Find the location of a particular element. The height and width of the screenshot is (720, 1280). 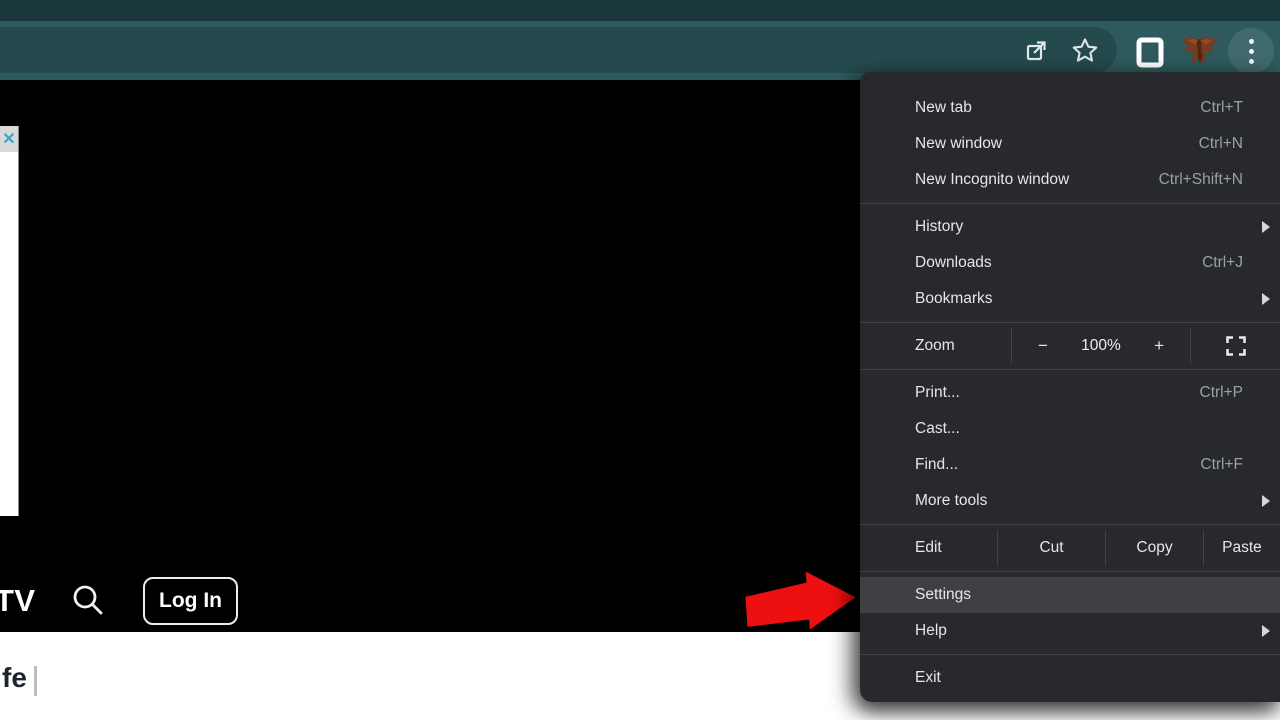

login-button-label: Log In is located at coordinates (190, 600).